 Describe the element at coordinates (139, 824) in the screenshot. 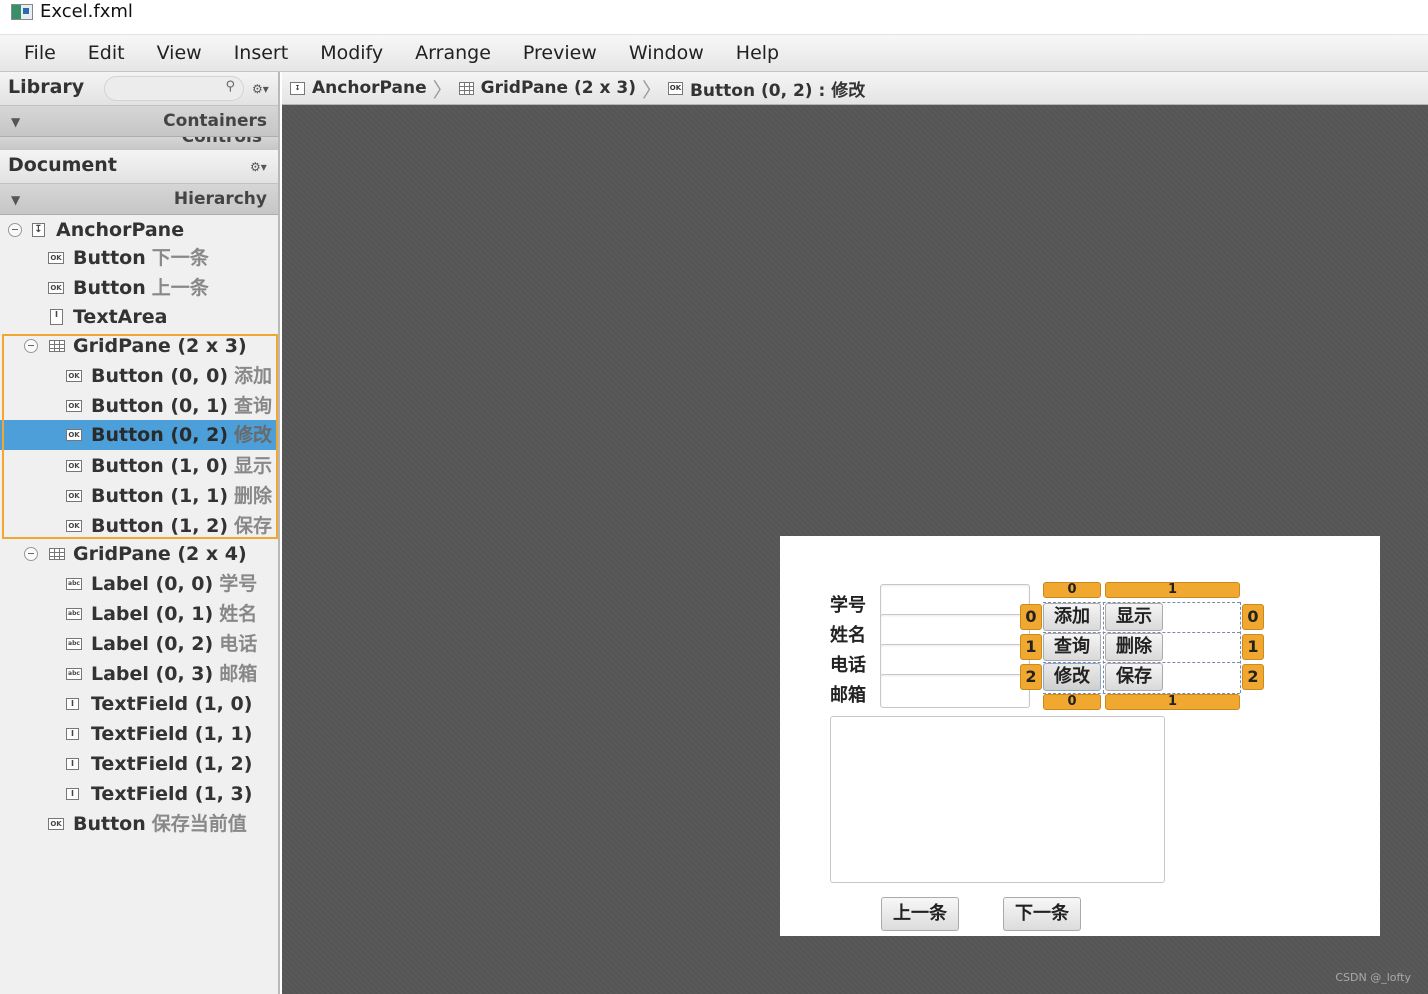

I see `tree-item-button-save-current: OK Button 保存当前值` at that location.